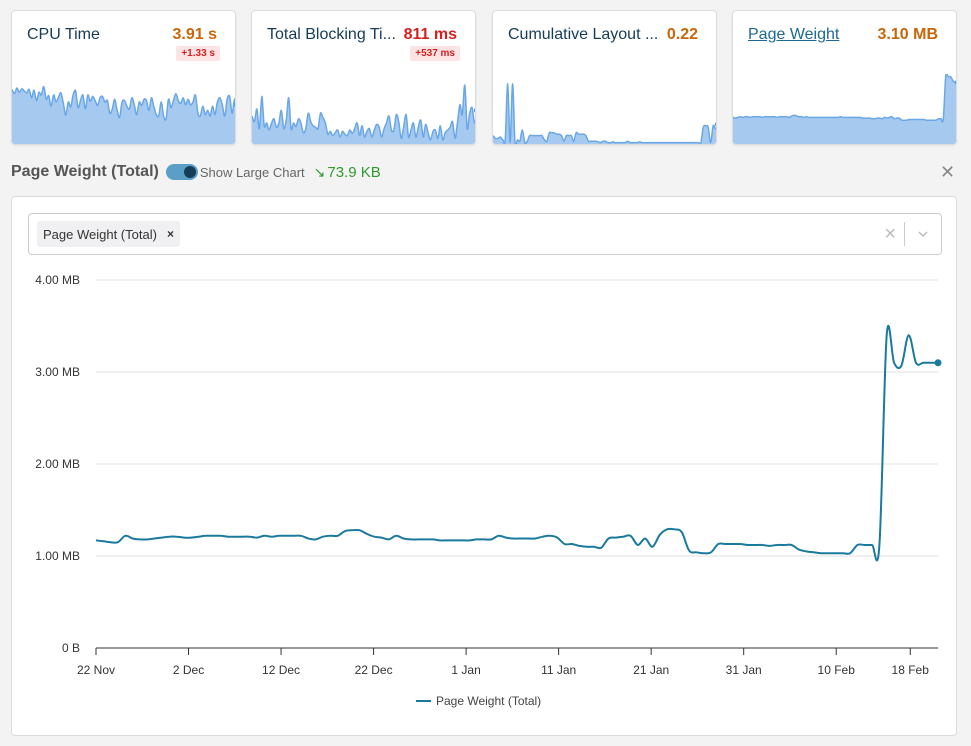 The height and width of the screenshot is (746, 971). I want to click on x-tick-label: 31 Jan, so click(744, 670).